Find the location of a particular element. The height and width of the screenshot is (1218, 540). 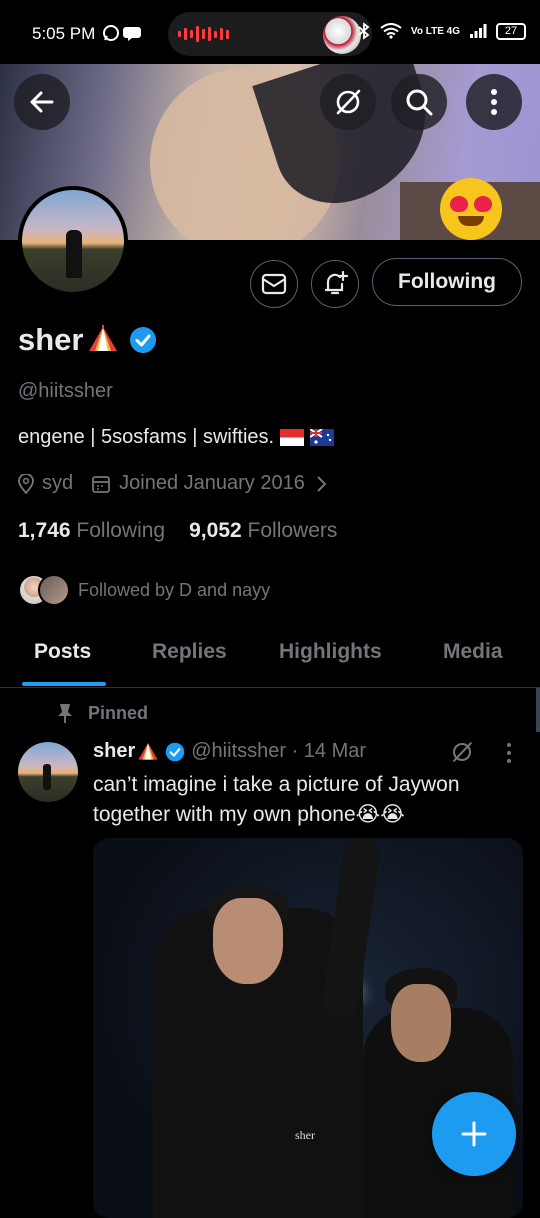

profile-bio: engene | 5sosfams | swifties. is located at coordinates (176, 437).